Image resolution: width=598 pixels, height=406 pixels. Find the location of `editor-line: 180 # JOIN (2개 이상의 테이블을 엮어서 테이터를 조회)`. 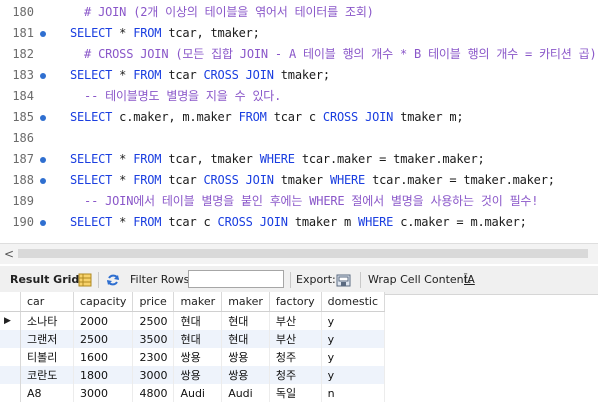

editor-line: 180 # JOIN (2개 이상의 테이블을 엮어서 테이터를 조회) is located at coordinates (299, 12).